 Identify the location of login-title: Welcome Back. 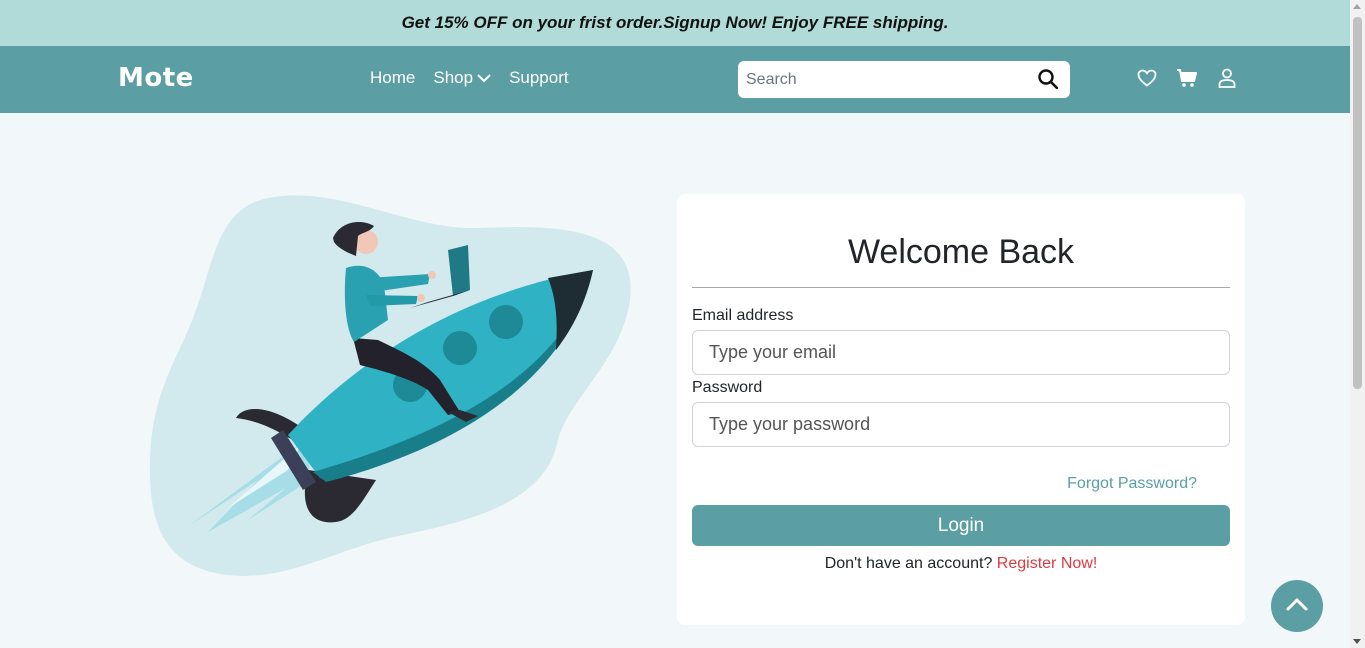
(961, 252).